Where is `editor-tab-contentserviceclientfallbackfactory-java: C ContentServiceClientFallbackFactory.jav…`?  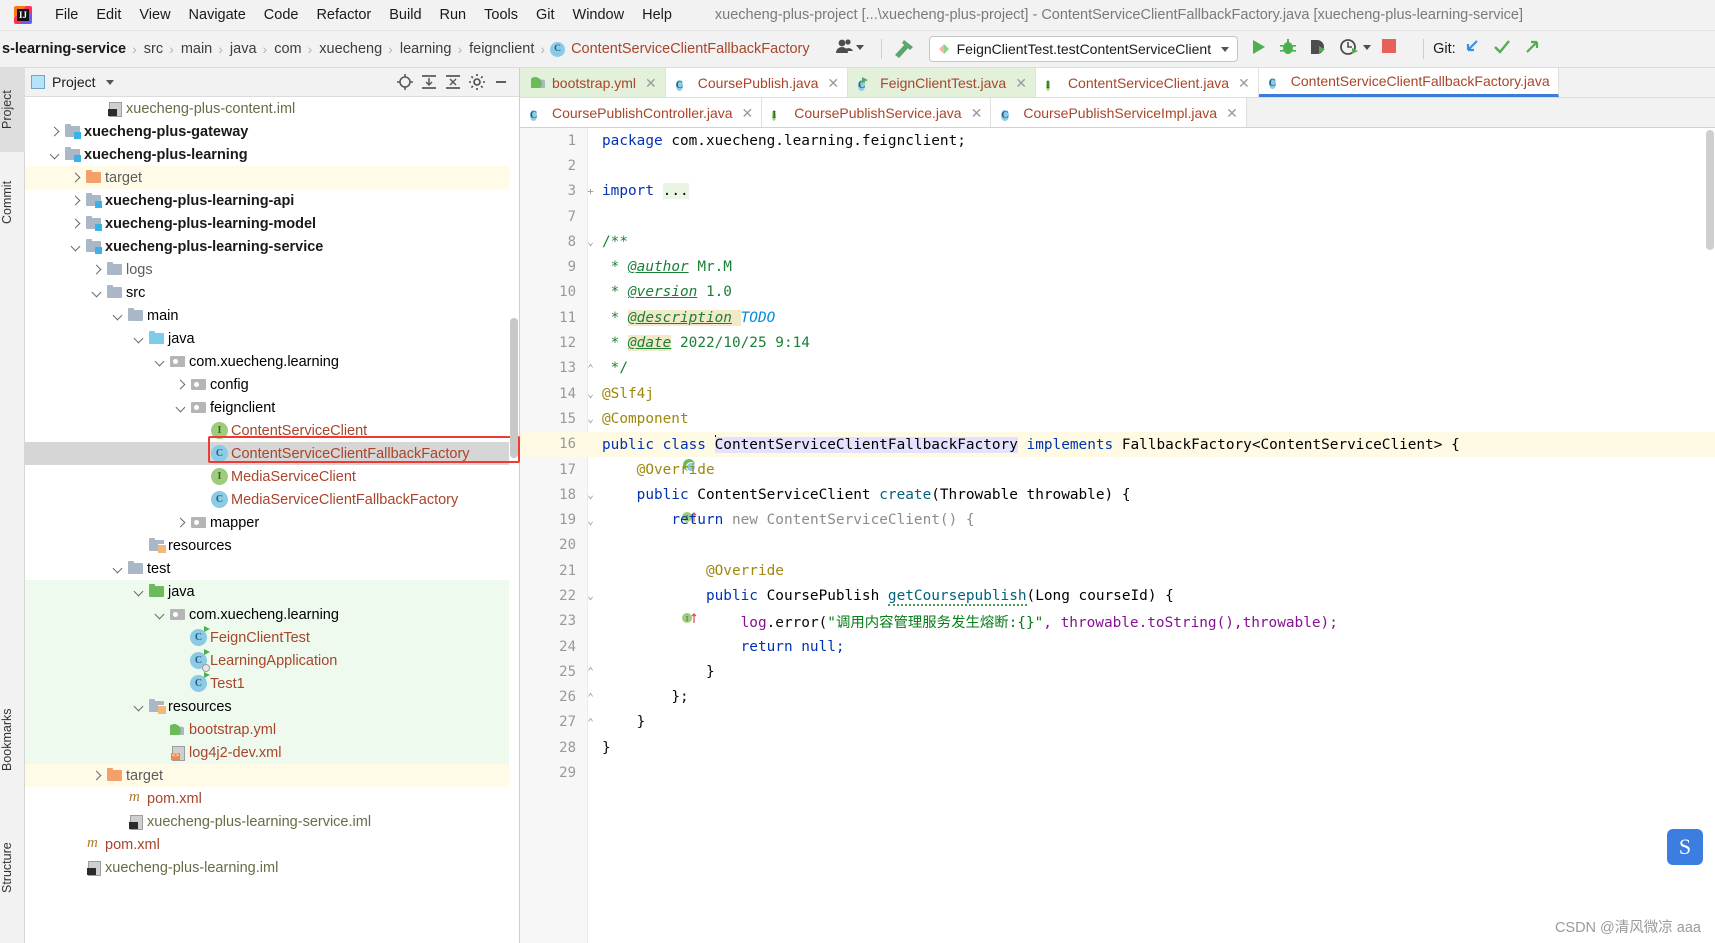 editor-tab-contentserviceclientfallbackfactory-java: C ContentServiceClientFallbackFactory.jav… is located at coordinates (1408, 82).